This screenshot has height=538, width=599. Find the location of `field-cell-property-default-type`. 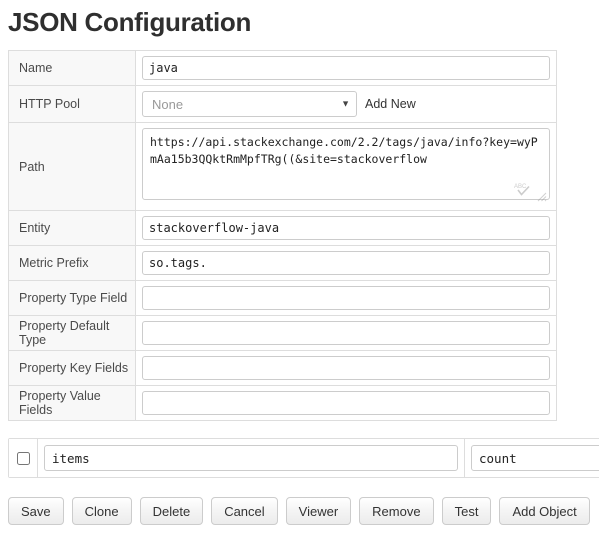

field-cell-property-default-type is located at coordinates (346, 333).